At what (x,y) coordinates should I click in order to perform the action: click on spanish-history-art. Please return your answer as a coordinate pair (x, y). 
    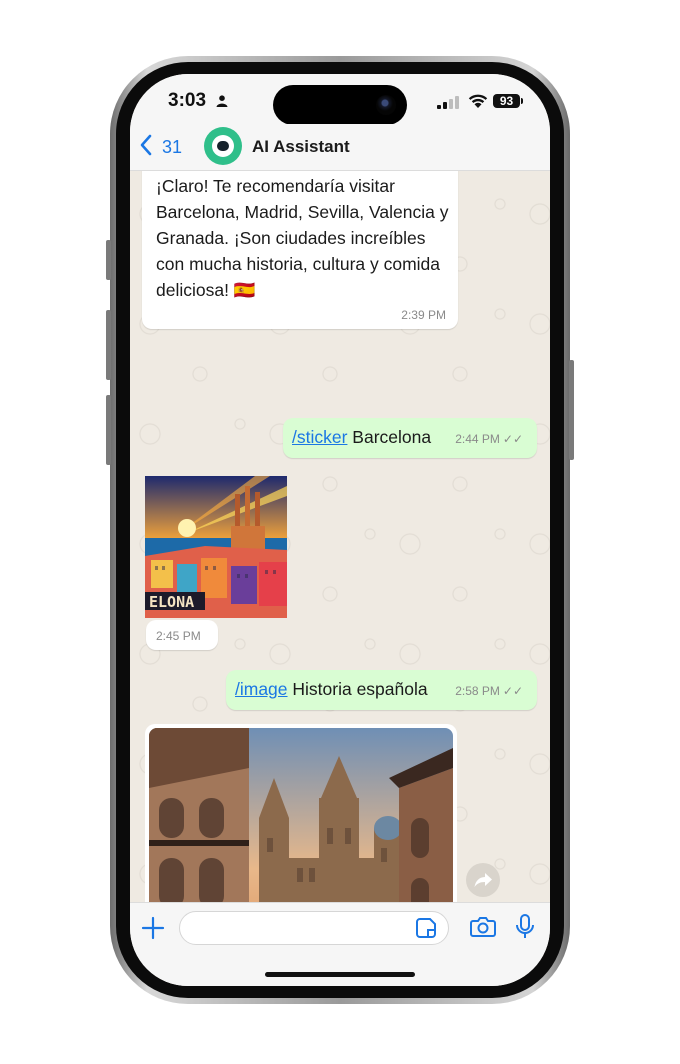
    Looking at the image, I should click on (301, 815).